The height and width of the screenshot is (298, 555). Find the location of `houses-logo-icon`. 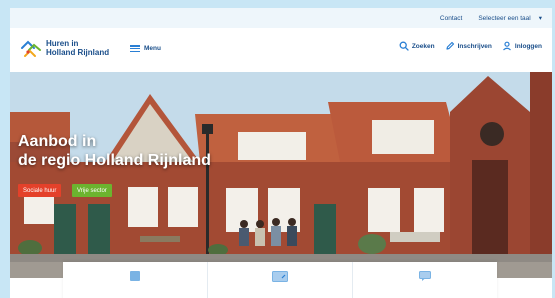

houses-logo-icon is located at coordinates (31, 48).